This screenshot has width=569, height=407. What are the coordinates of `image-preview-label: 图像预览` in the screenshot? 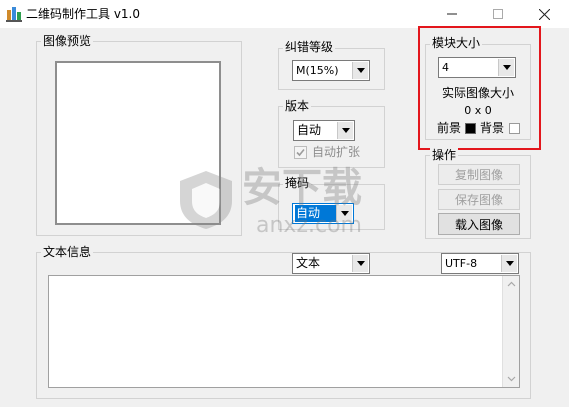 It's located at (67, 41).